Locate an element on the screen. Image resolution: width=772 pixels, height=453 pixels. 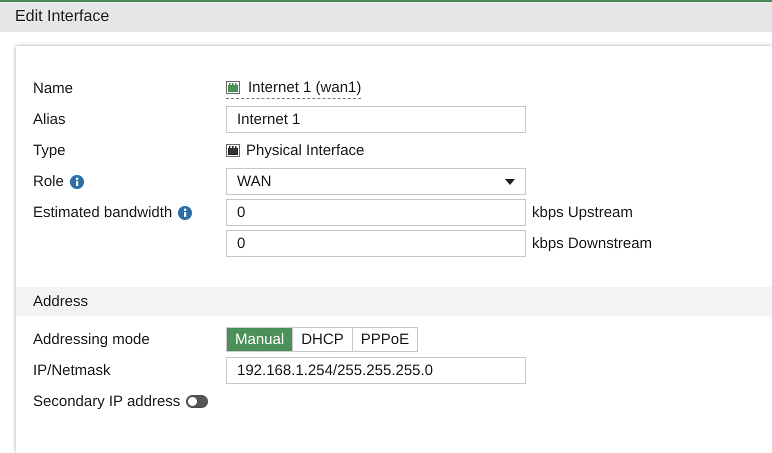
field-label: Estimated bandwidth is located at coordinates (102, 212).